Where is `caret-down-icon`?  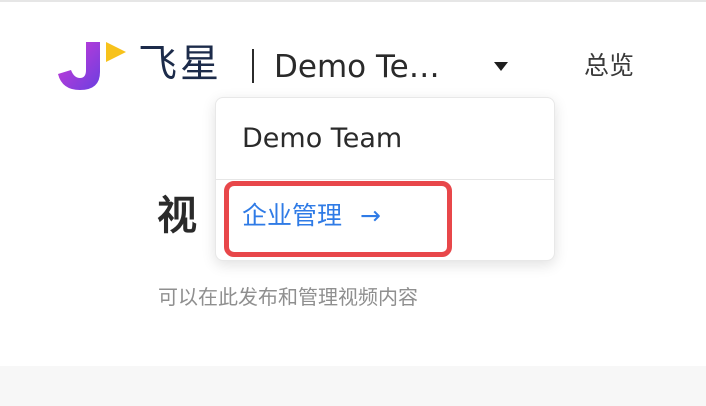 caret-down-icon is located at coordinates (501, 66).